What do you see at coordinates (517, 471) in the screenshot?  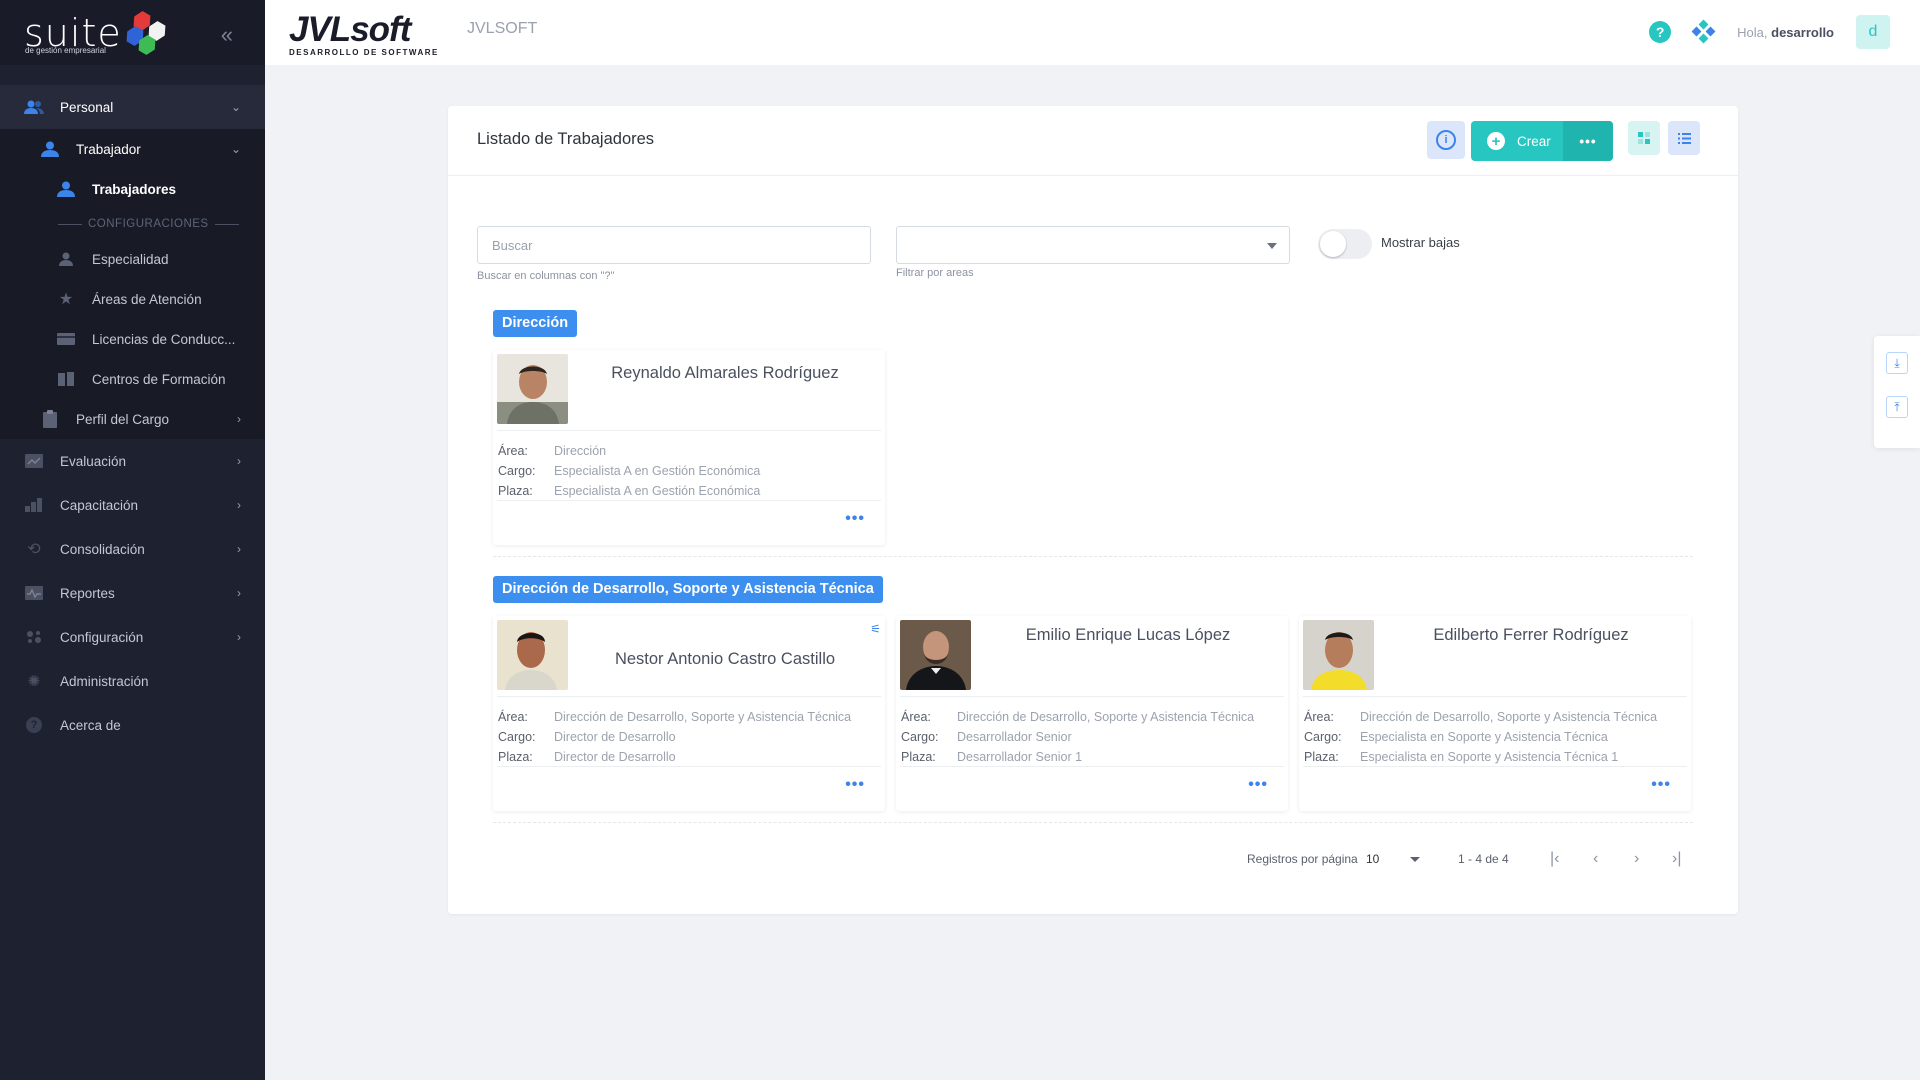 I see `cargo-label: Cargo:` at bounding box center [517, 471].